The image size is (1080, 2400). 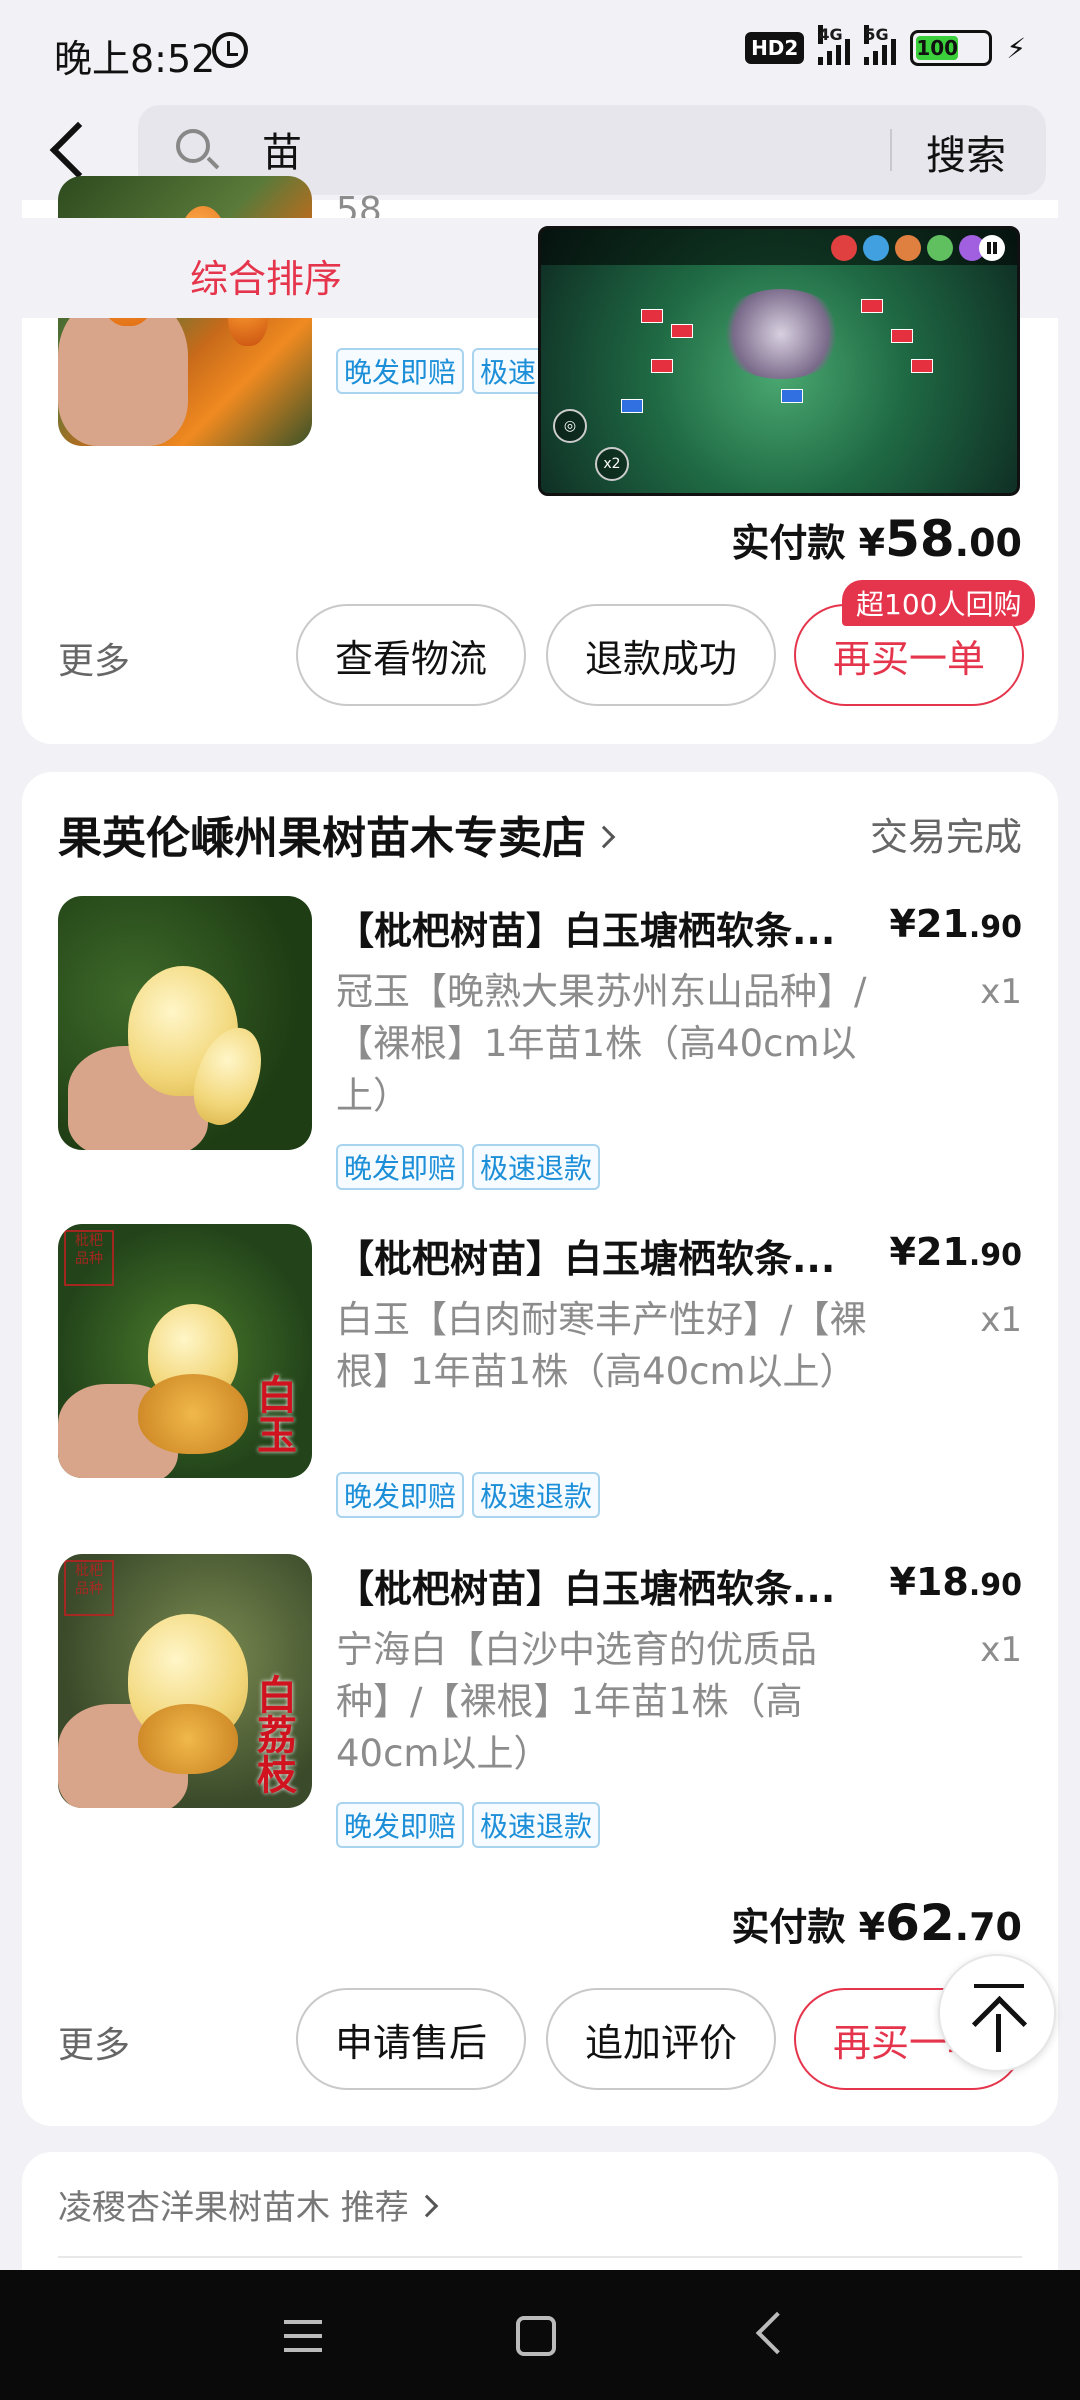 What do you see at coordinates (781, 334) in the screenshot?
I see `game-scene` at bounding box center [781, 334].